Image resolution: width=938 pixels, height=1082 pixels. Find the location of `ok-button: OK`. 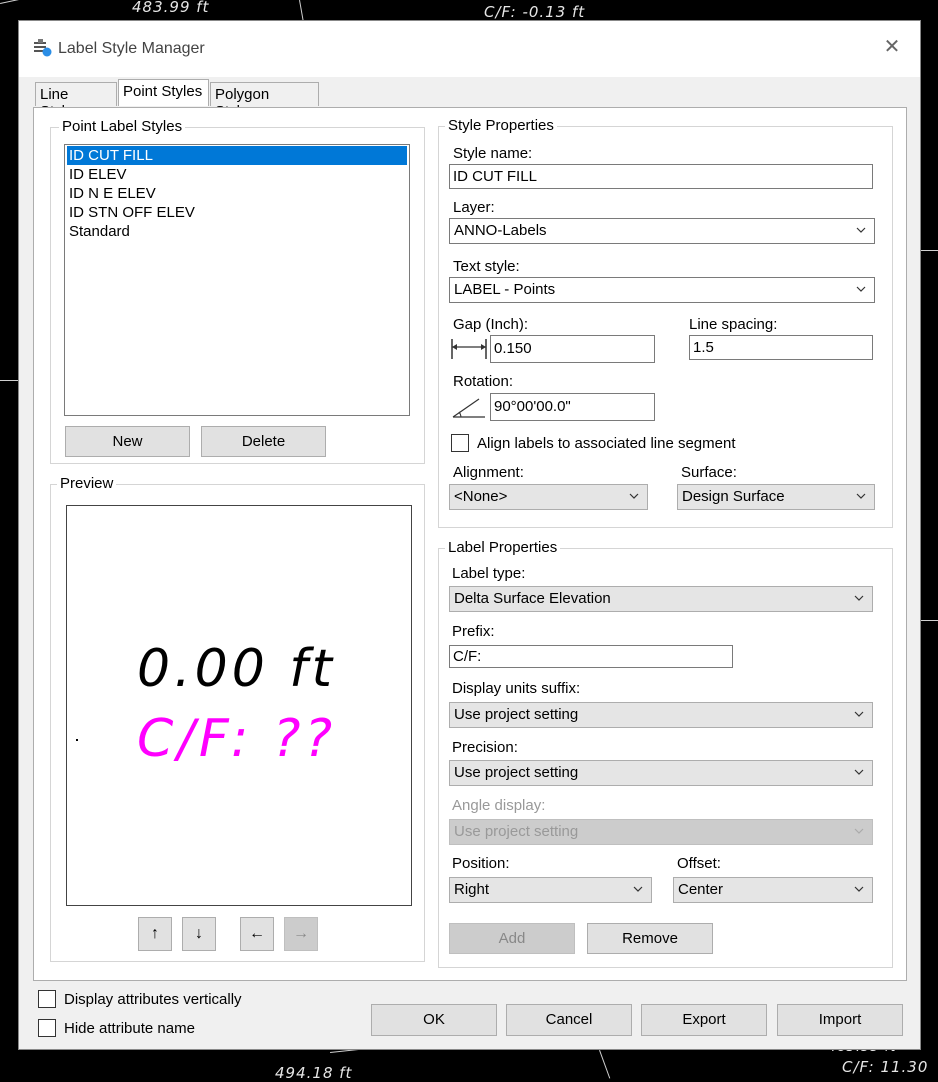

ok-button: OK is located at coordinates (434, 1020).